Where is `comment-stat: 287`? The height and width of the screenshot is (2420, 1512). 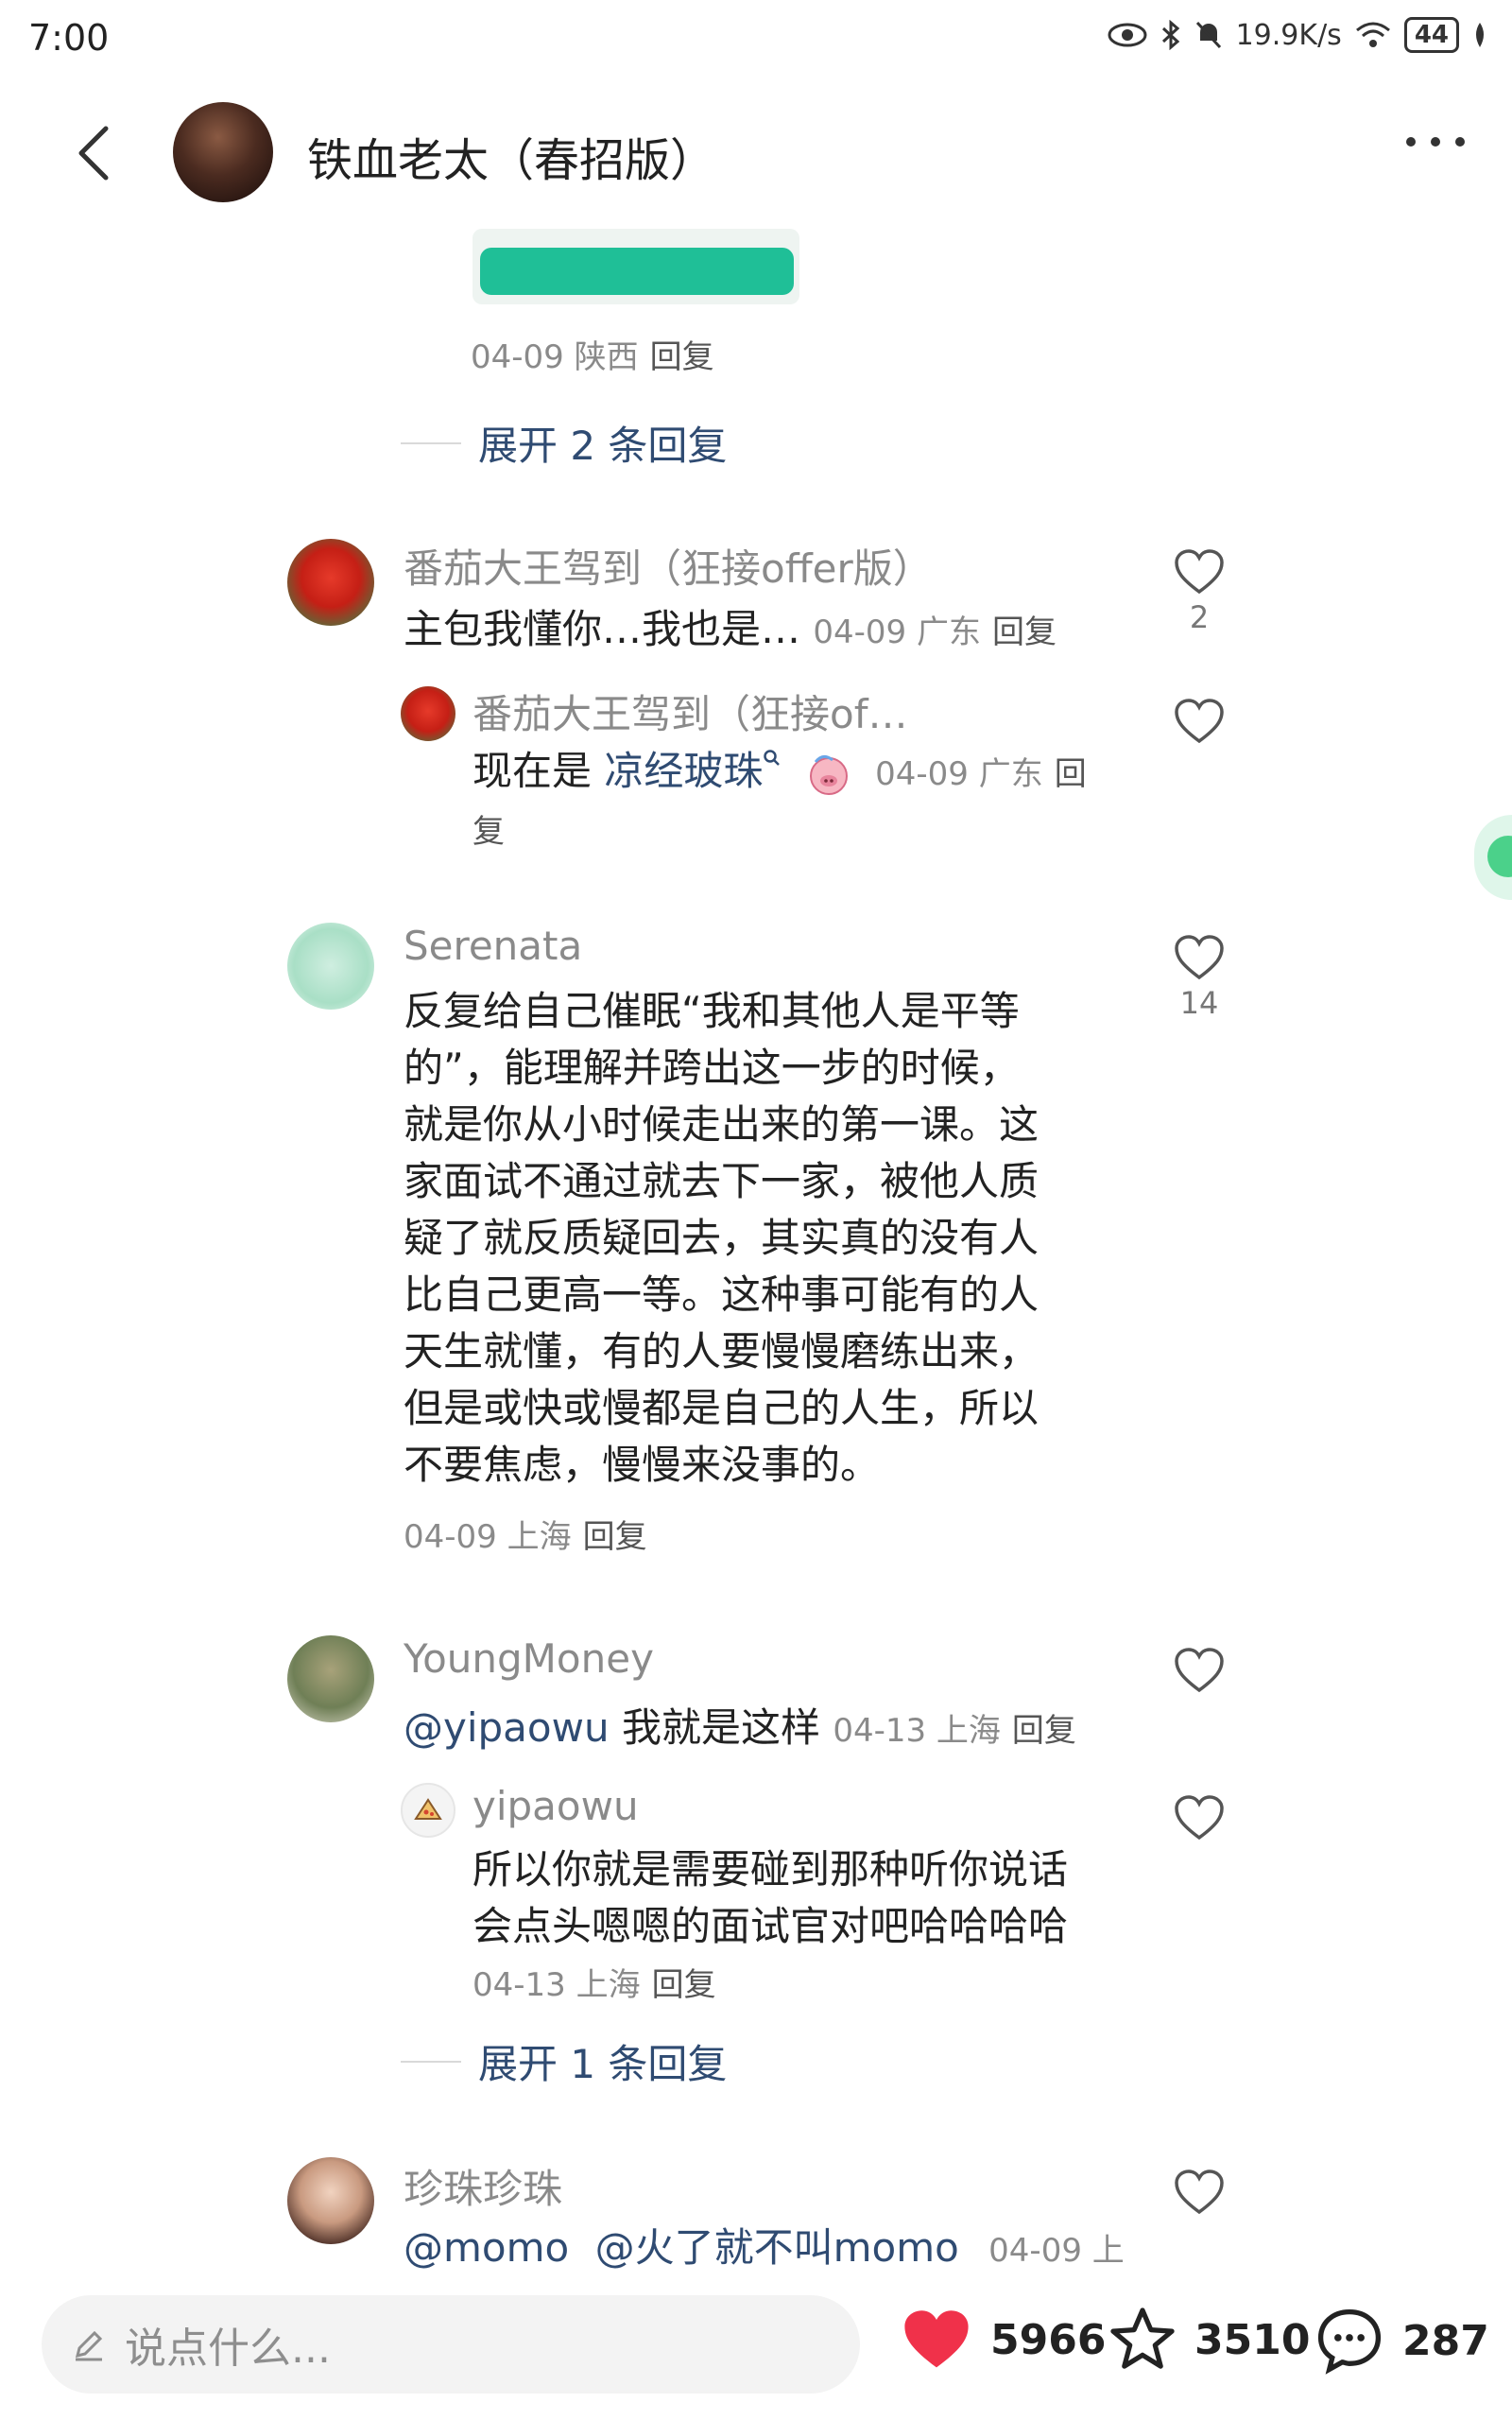 comment-stat: 287 is located at coordinates (1401, 2341).